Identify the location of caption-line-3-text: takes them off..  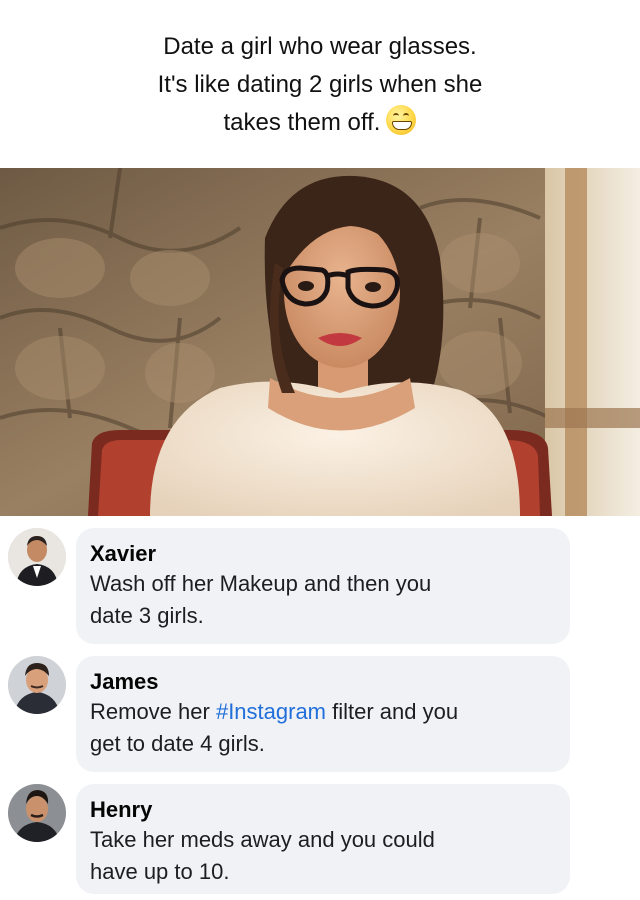
(302, 122).